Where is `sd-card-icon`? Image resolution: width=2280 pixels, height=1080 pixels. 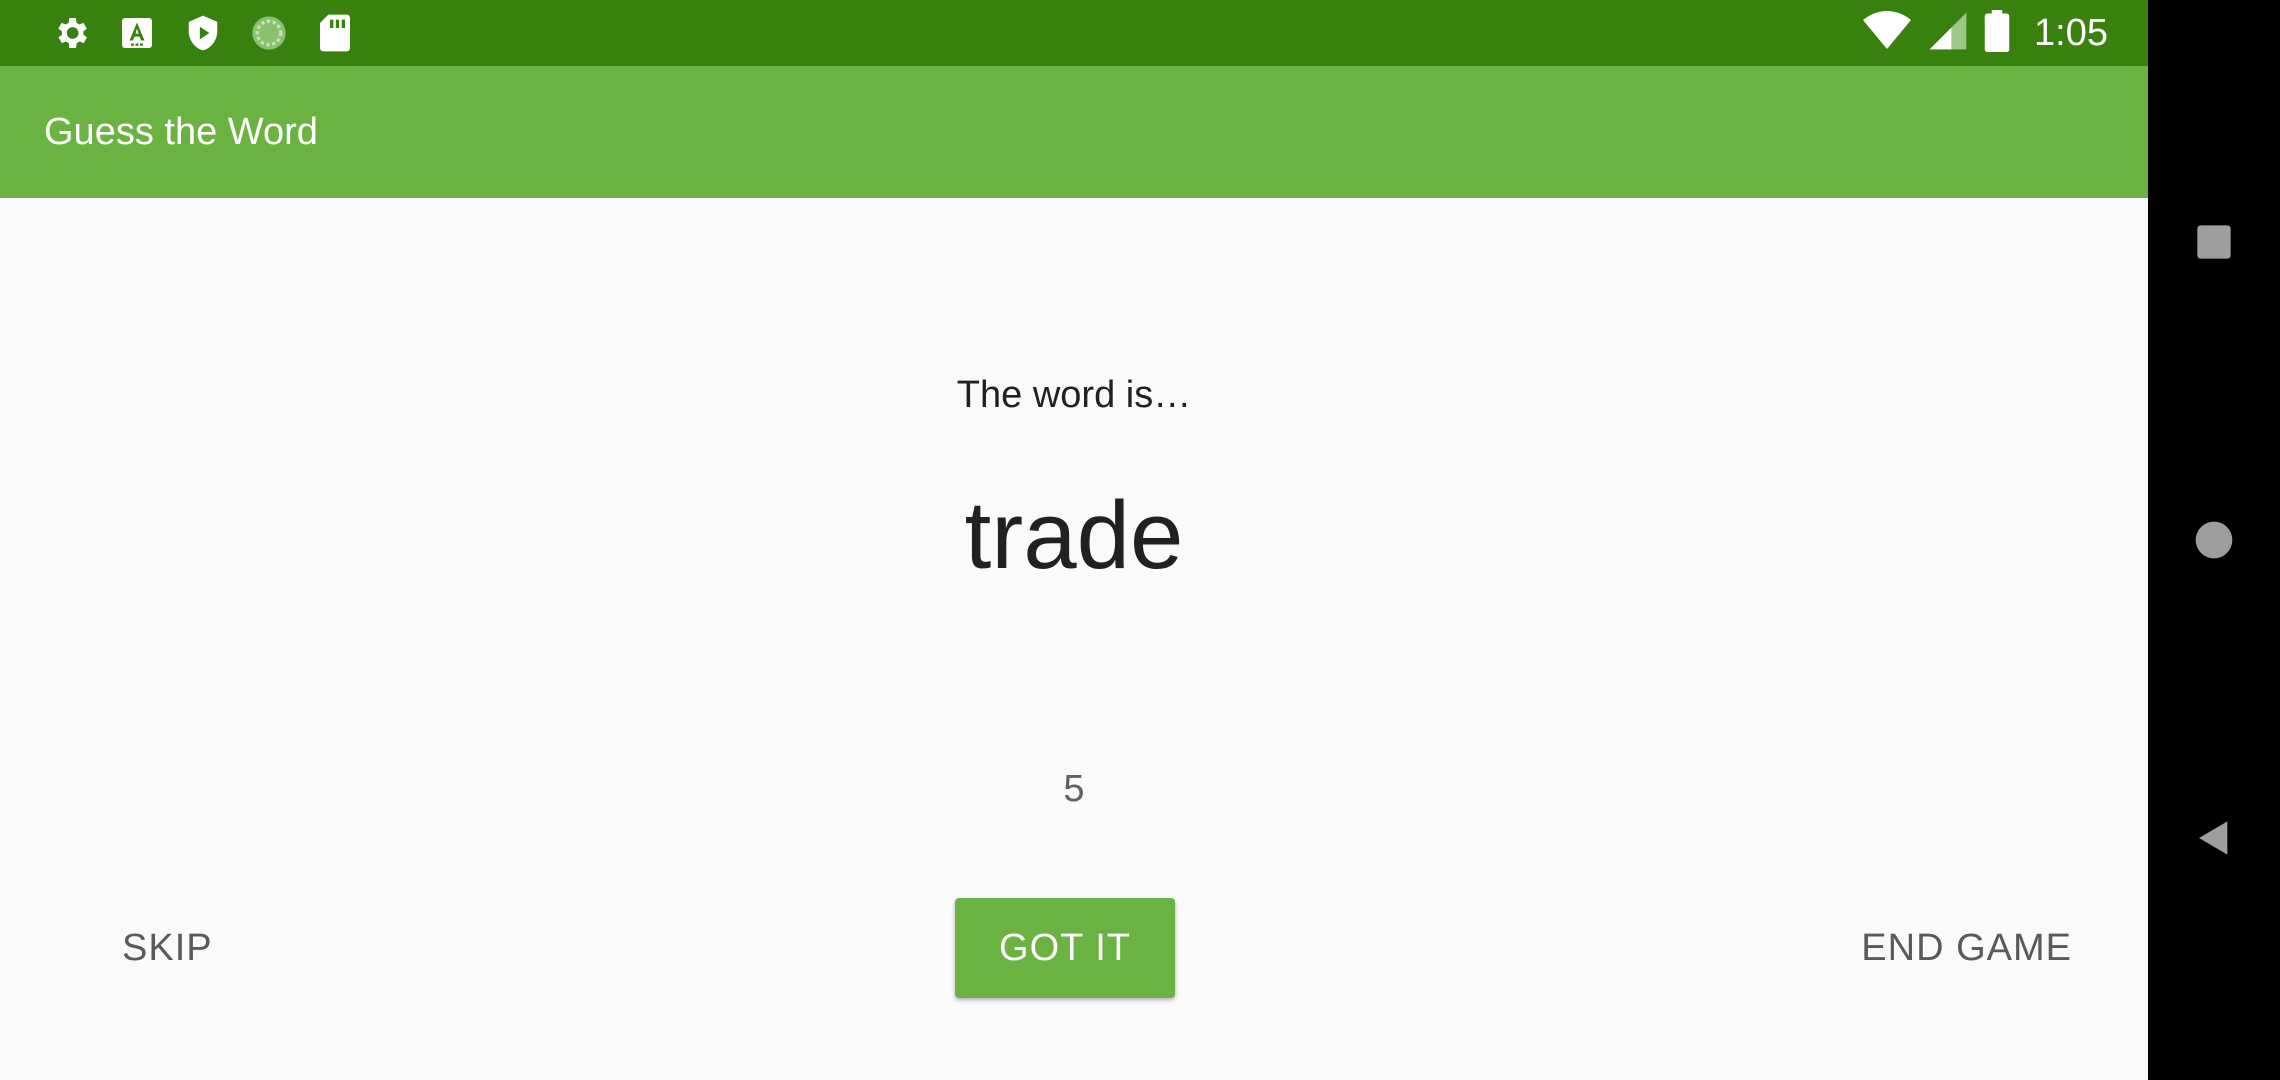 sd-card-icon is located at coordinates (335, 33).